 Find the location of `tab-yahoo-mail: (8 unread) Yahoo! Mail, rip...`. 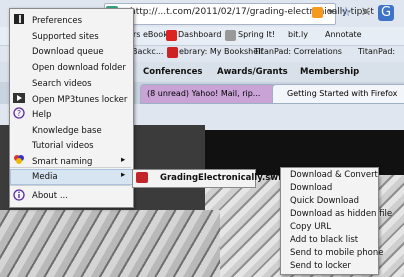

tab-yahoo-mail: (8 unread) Yahoo! Mail, rip... is located at coordinates (208, 94).